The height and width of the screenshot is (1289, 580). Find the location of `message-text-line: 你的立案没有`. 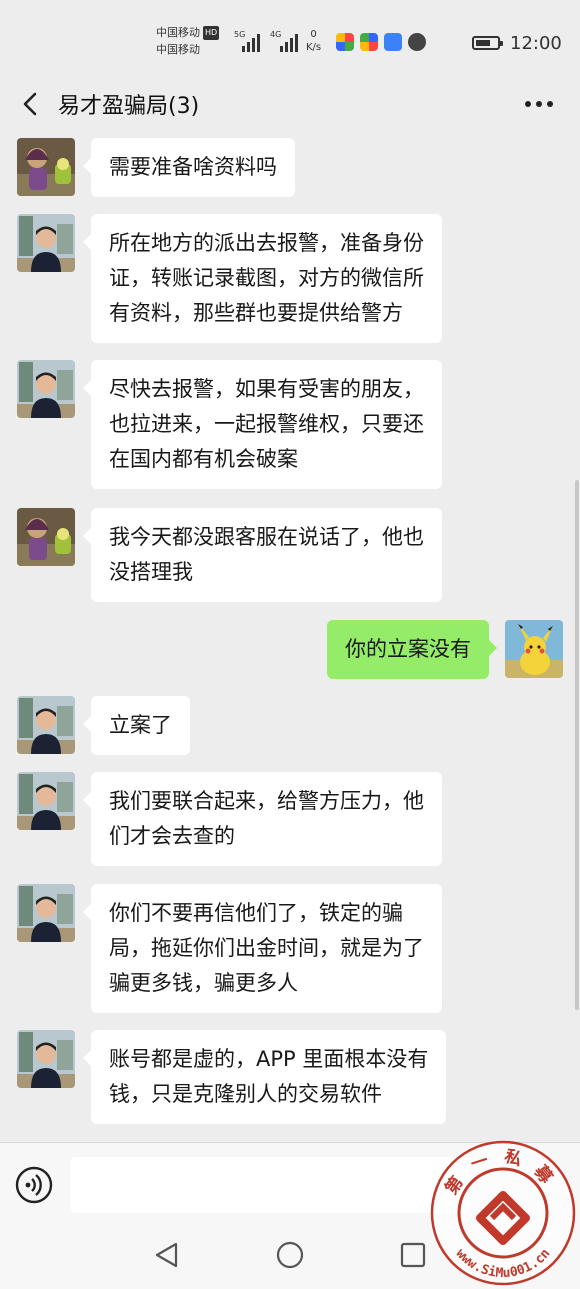

message-text-line: 你的立案没有 is located at coordinates (408, 649).